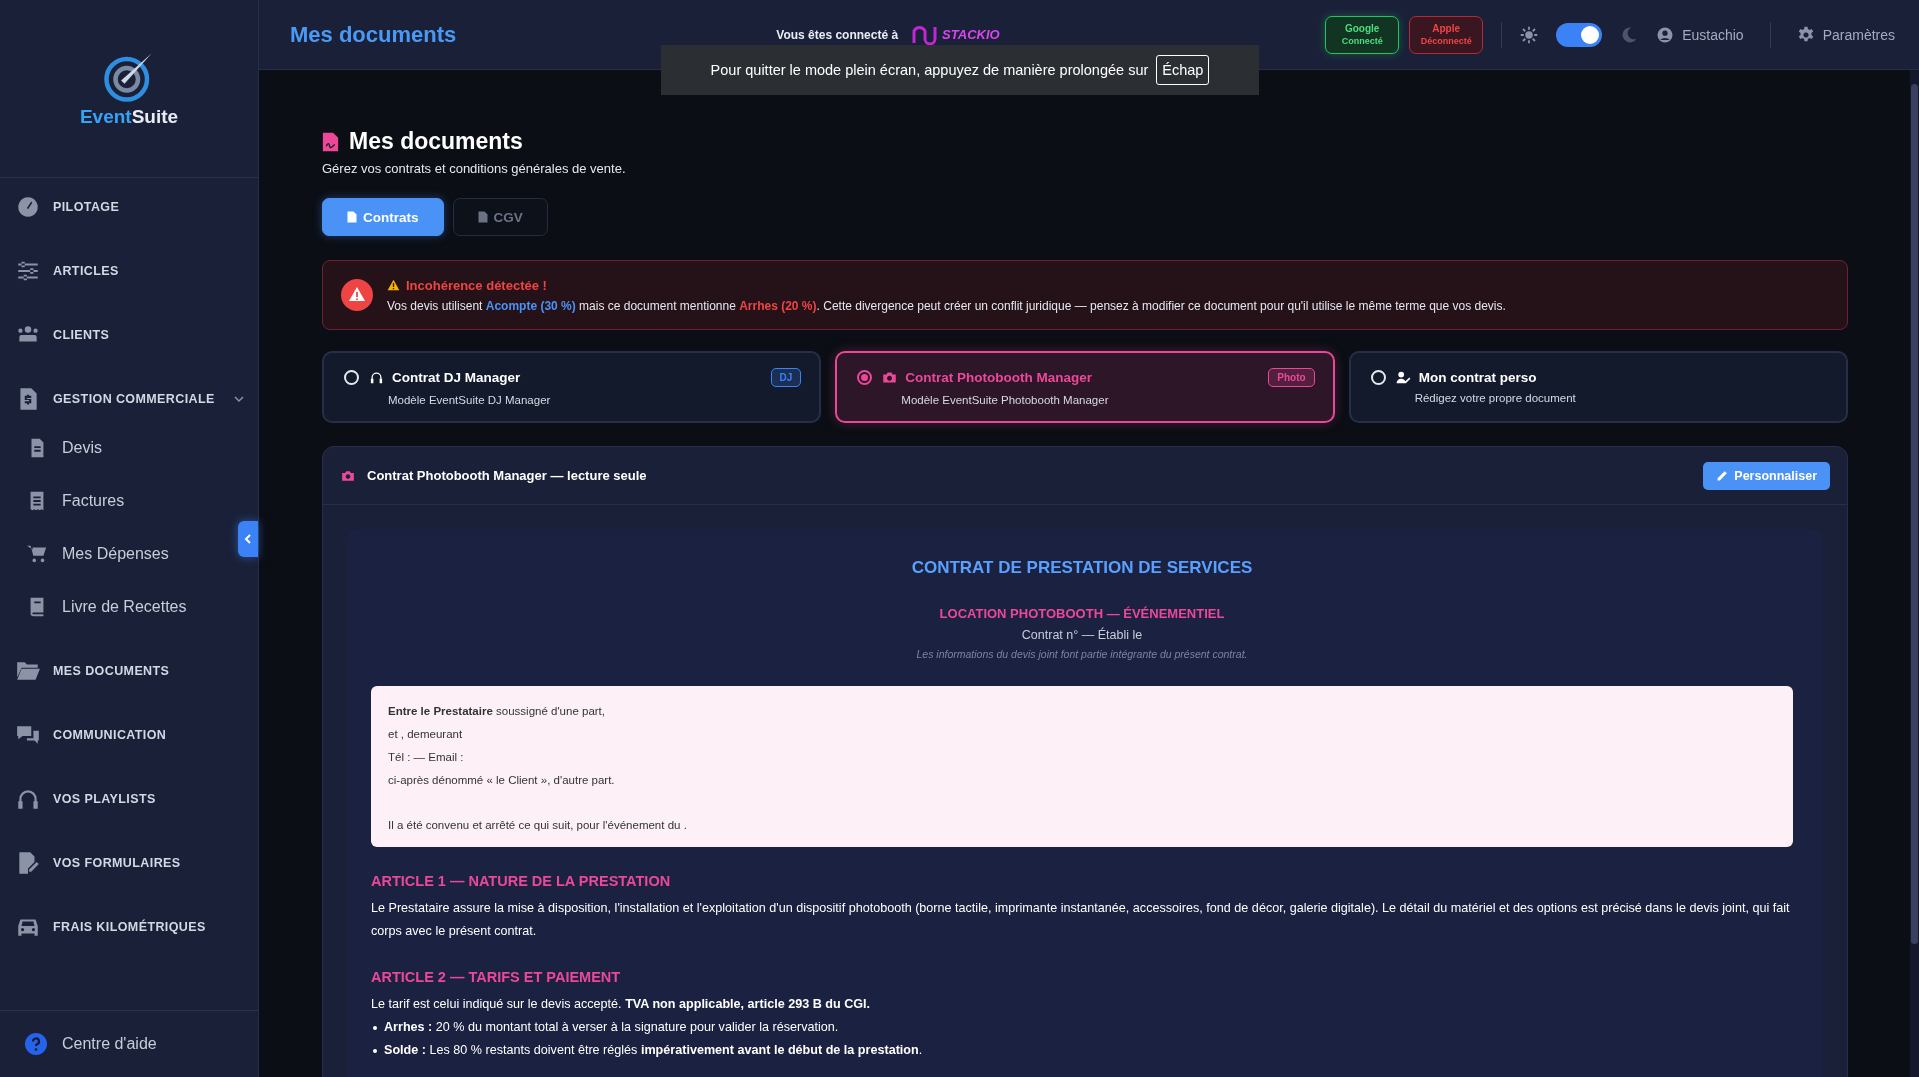 The height and width of the screenshot is (1077, 1919). Describe the element at coordinates (129, 735) in the screenshot. I see `nav-item: COMMUNICATION` at that location.